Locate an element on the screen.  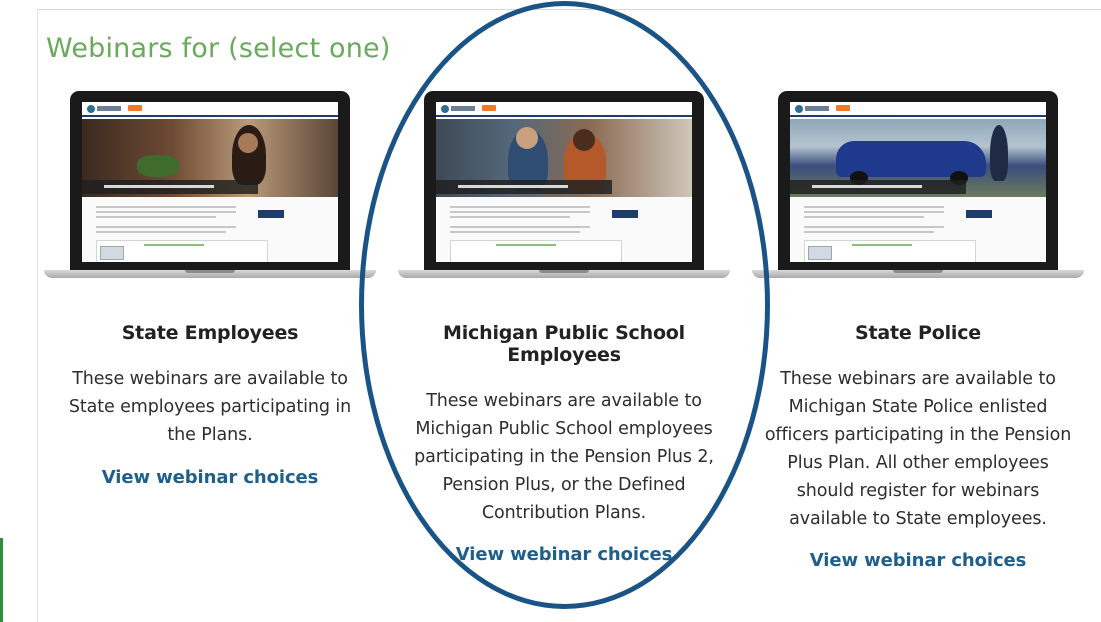
page-title: Webinars for (select one) is located at coordinates (218, 48).